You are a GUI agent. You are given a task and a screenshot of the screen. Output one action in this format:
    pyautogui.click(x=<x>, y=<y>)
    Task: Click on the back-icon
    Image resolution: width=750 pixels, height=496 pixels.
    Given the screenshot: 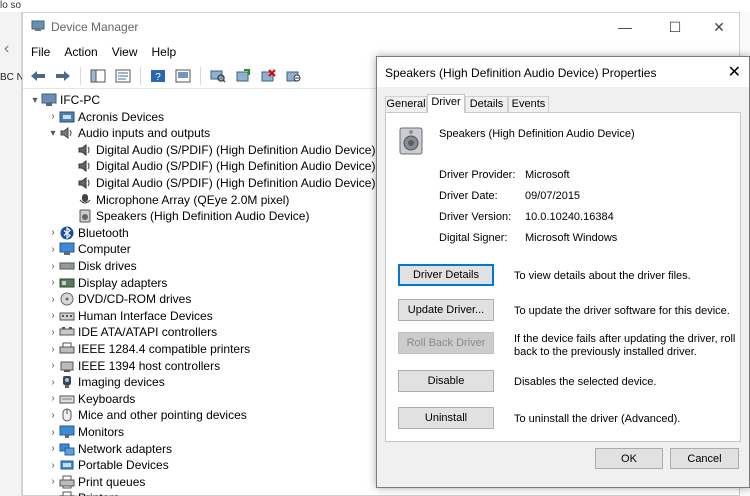 What is the action you would take?
    pyautogui.click(x=38, y=76)
    